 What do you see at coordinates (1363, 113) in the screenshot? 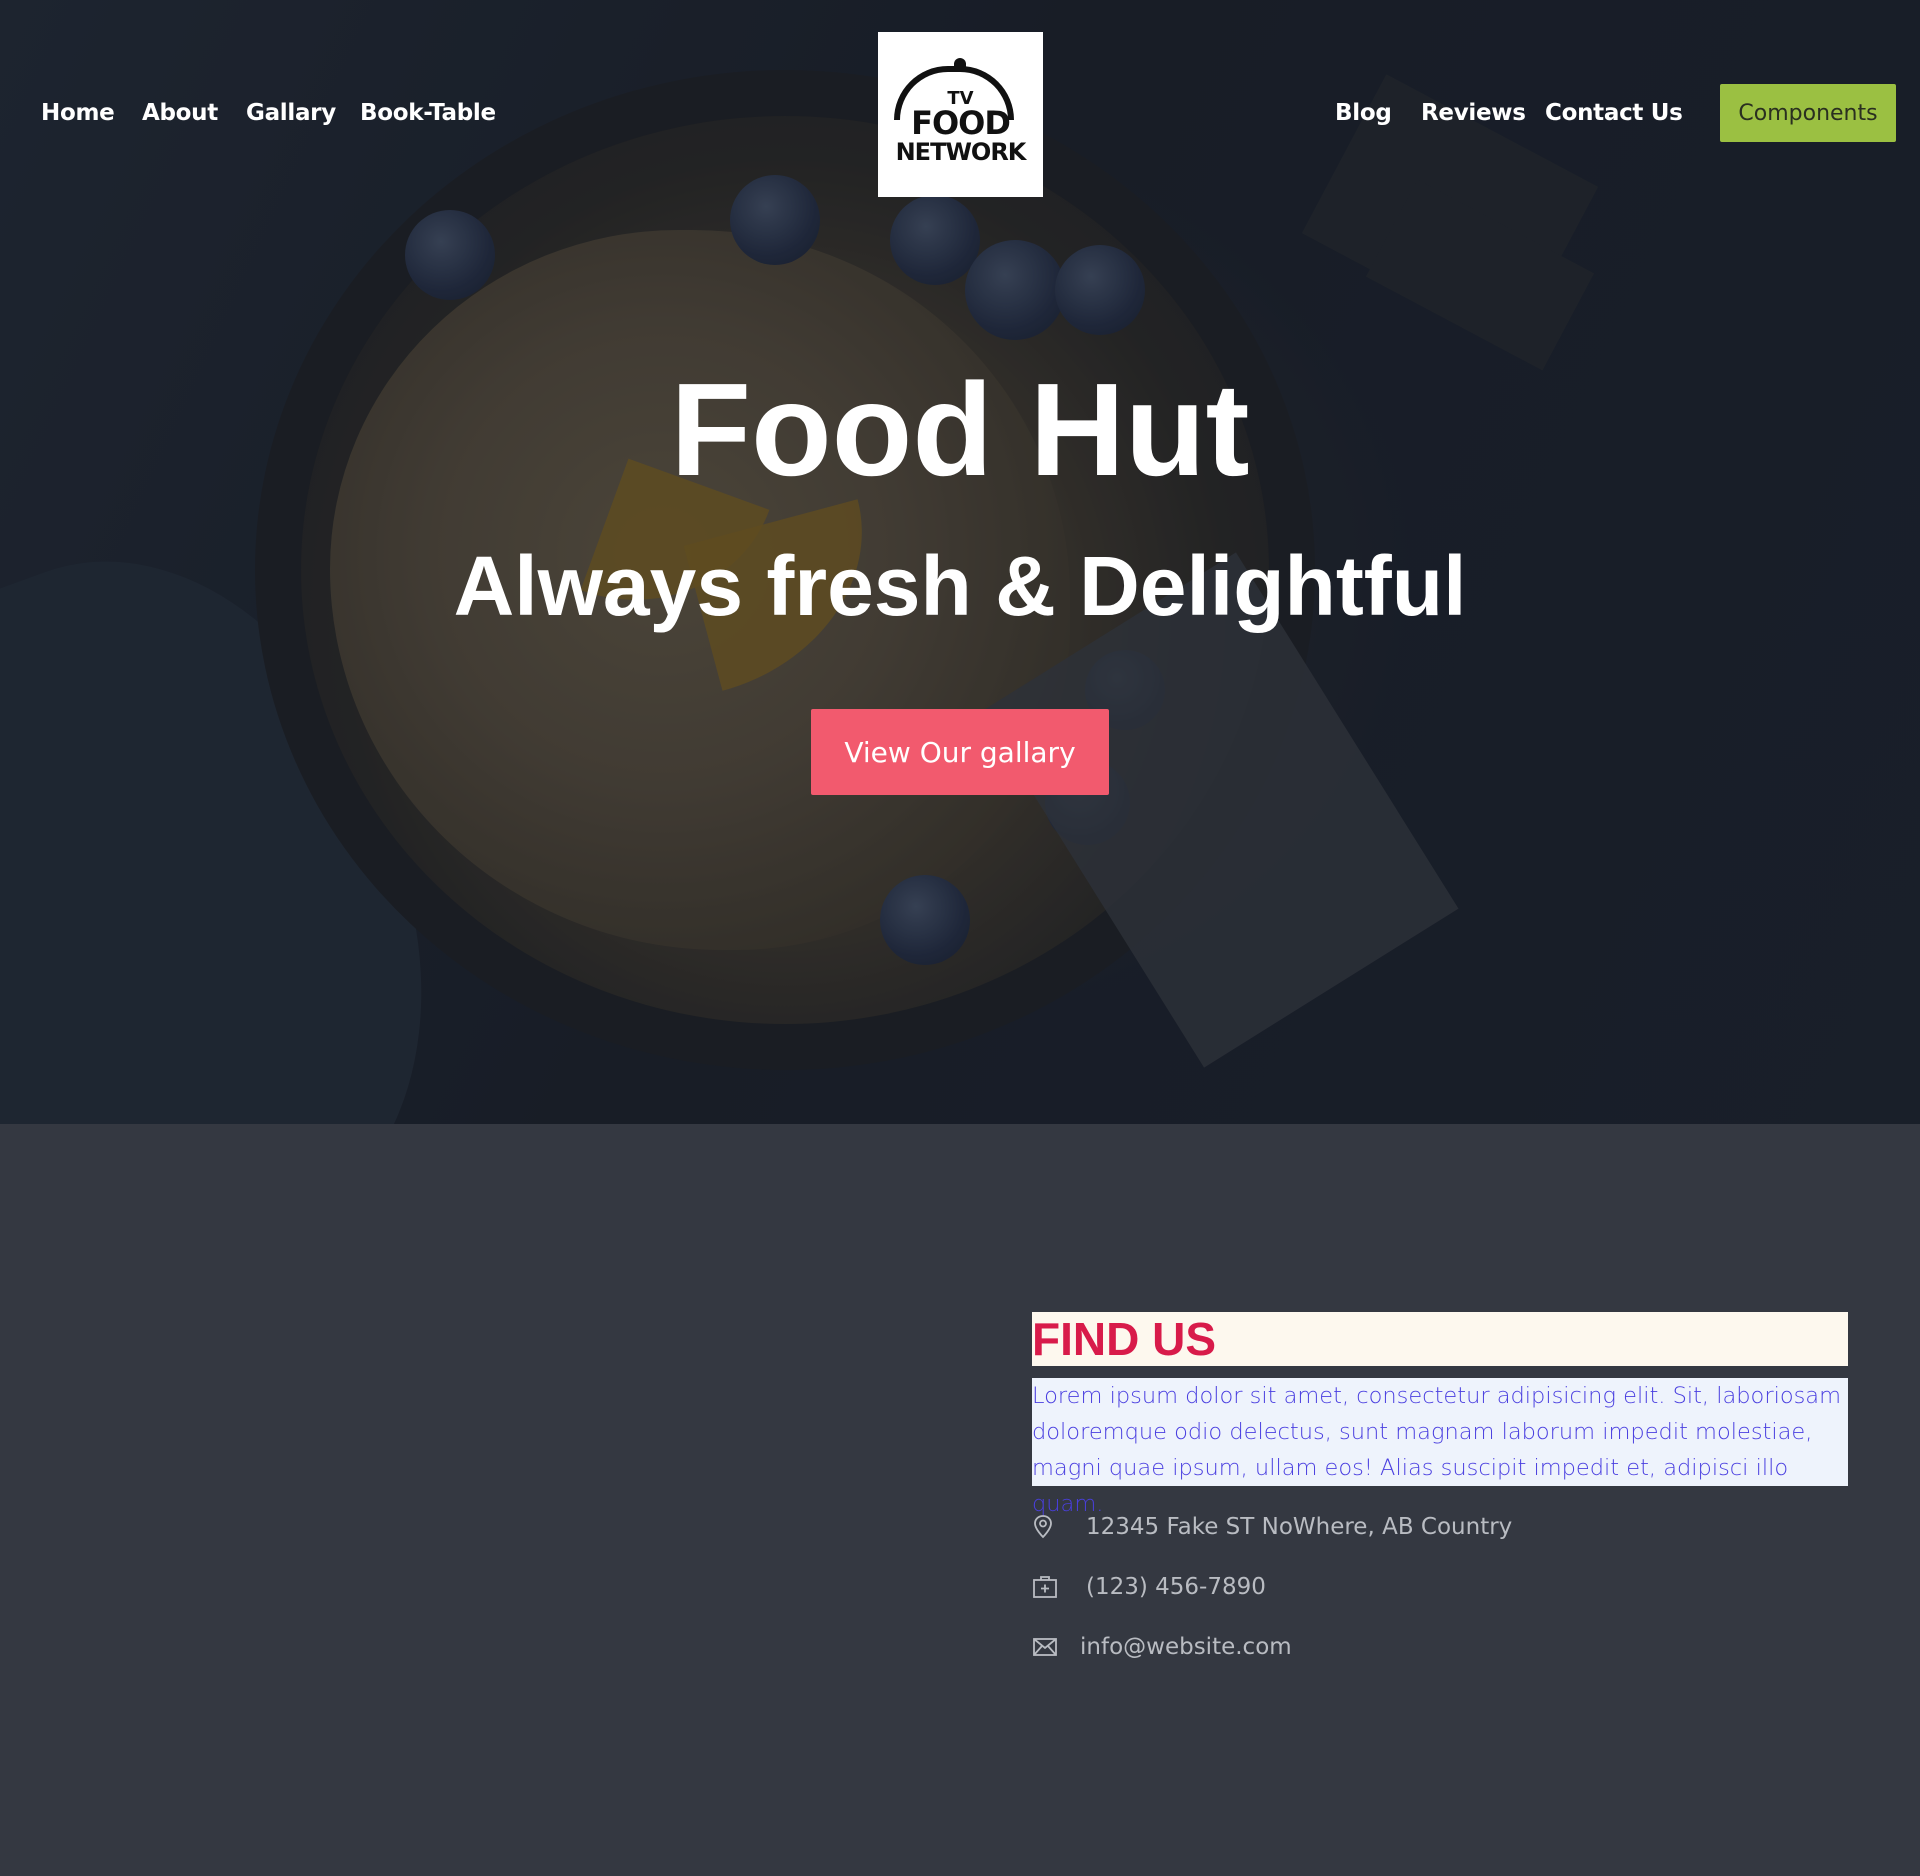
I see `nav-blog-link: Blog` at bounding box center [1363, 113].